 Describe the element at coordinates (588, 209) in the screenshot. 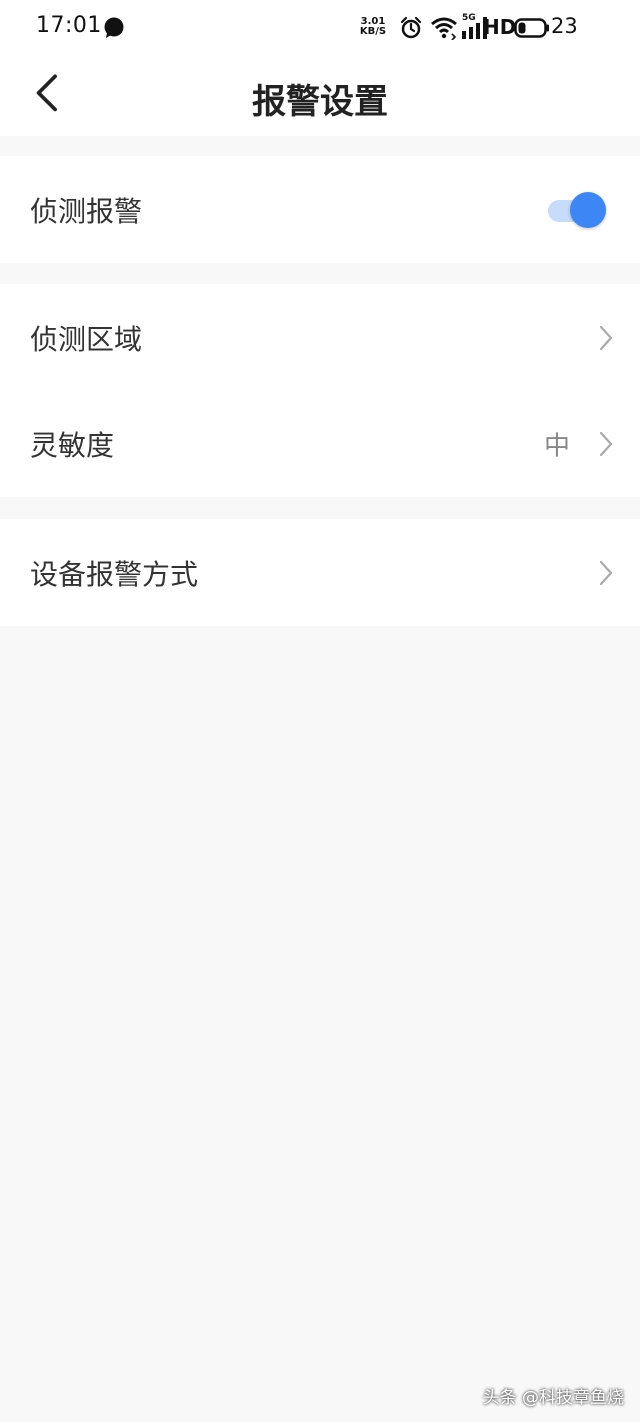

I see `toggle-knob` at that location.